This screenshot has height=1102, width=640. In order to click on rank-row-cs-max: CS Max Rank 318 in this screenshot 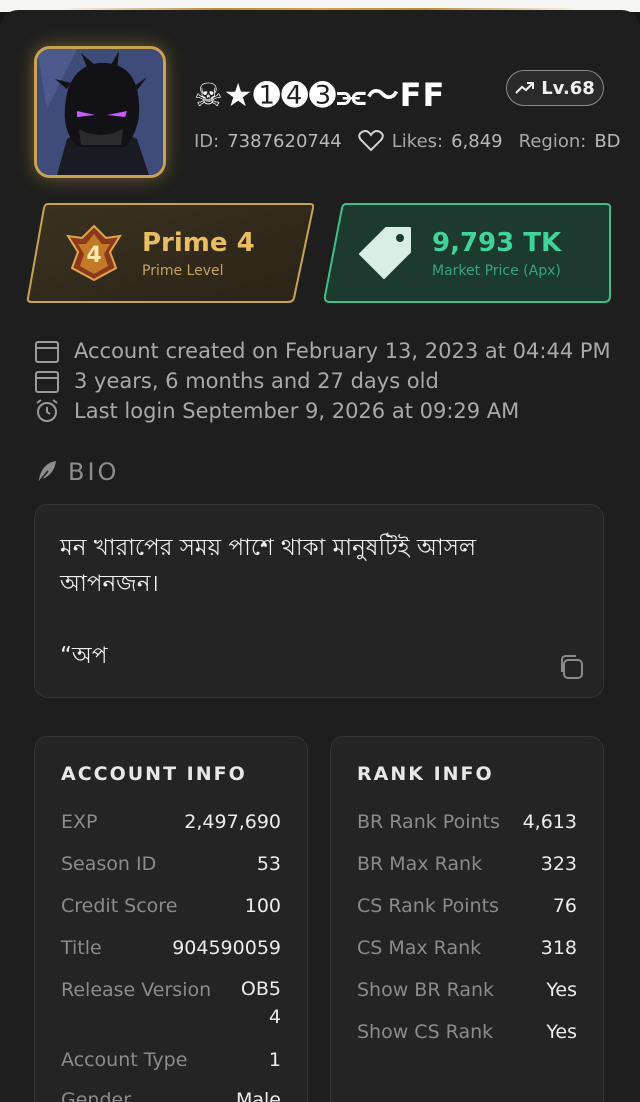, I will do `click(467, 948)`.